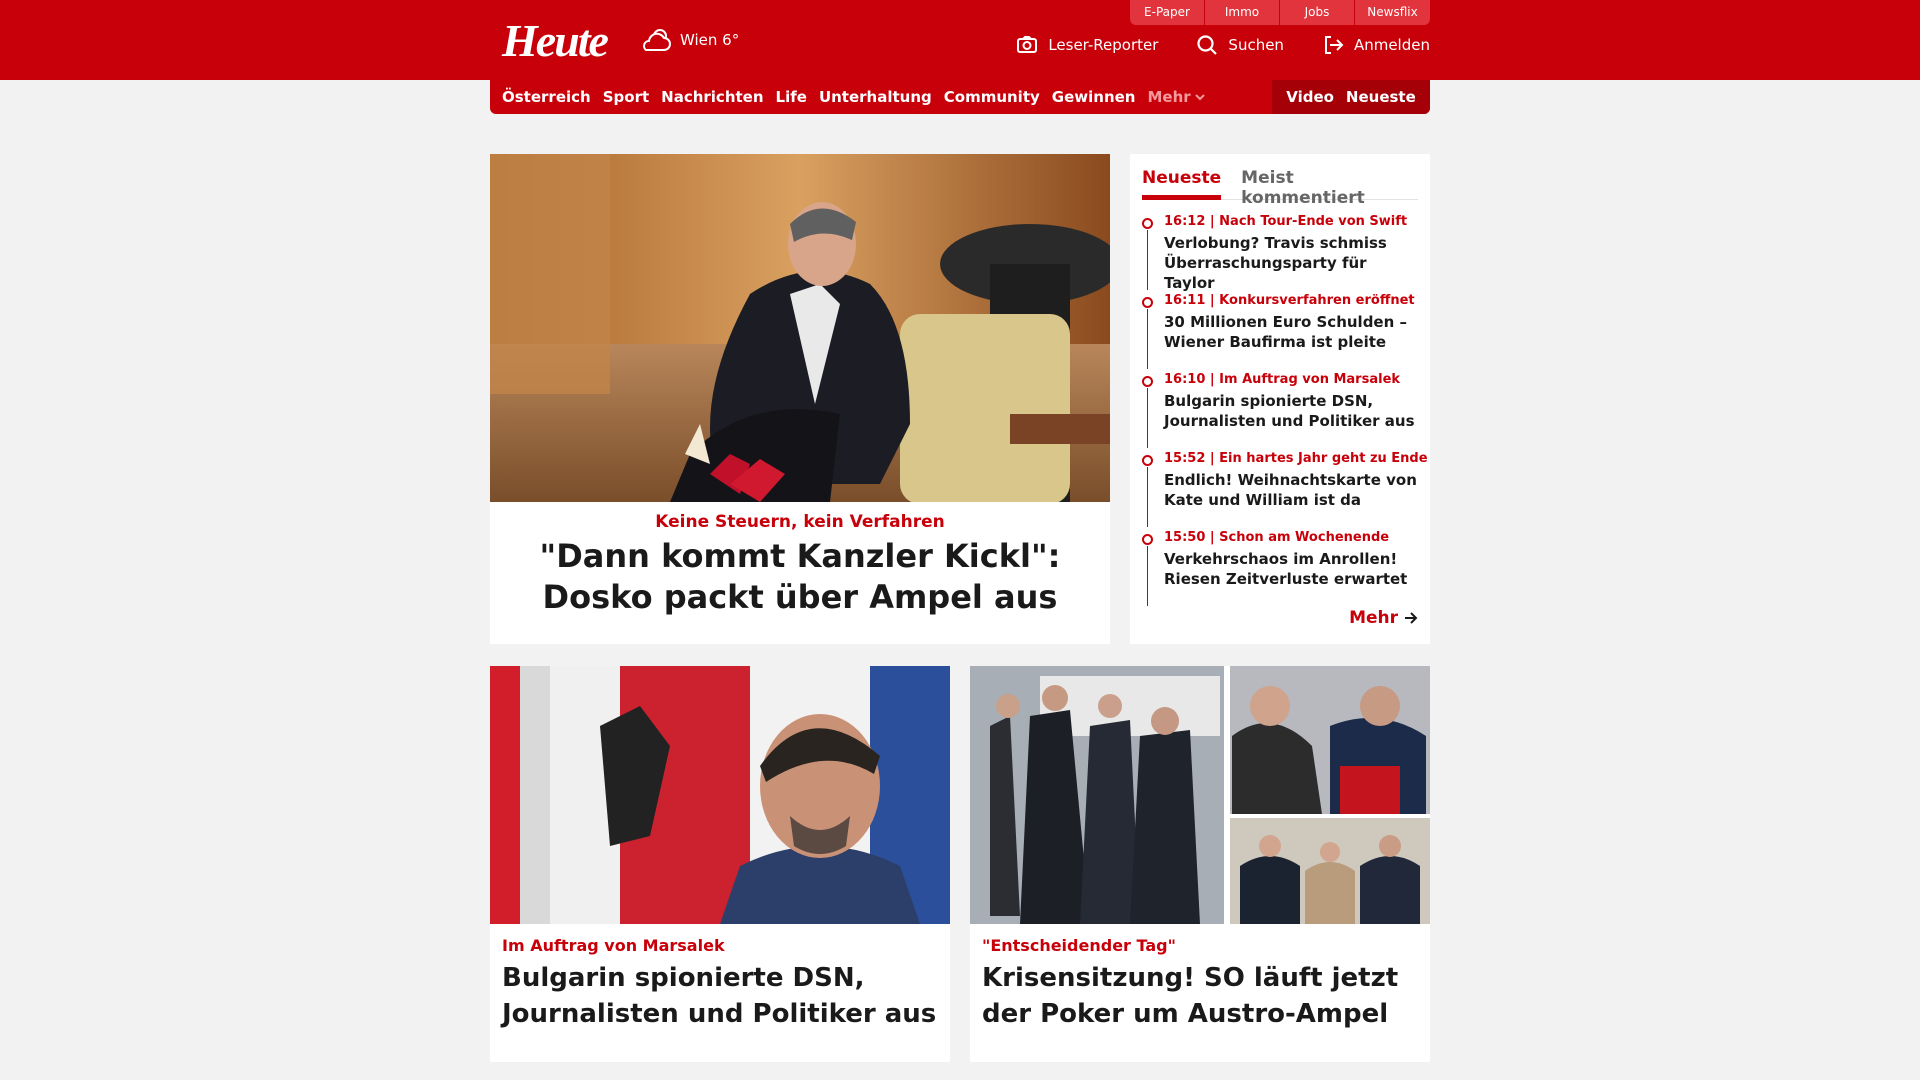  I want to click on more-label: Mehr, so click(1373, 618).